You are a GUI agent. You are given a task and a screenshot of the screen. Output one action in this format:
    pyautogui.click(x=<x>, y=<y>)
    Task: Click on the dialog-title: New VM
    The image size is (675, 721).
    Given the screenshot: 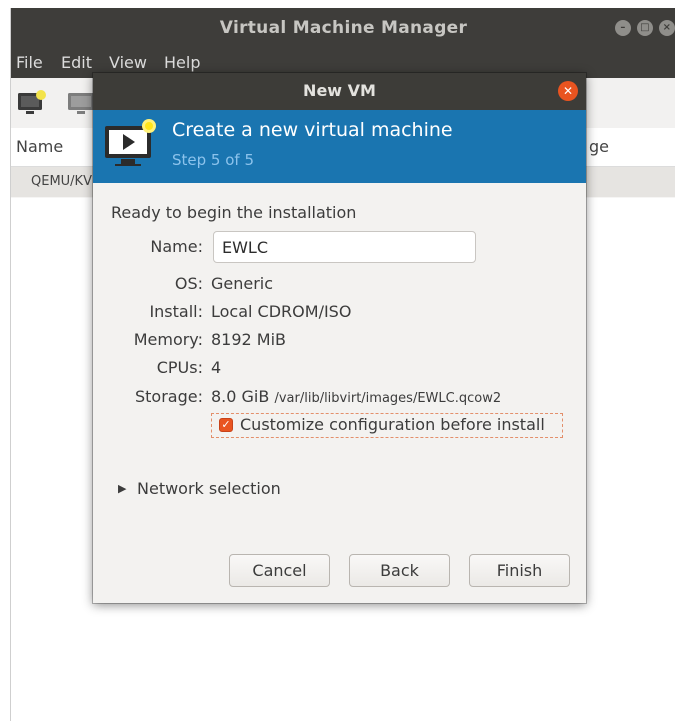 What is the action you would take?
    pyautogui.click(x=339, y=90)
    